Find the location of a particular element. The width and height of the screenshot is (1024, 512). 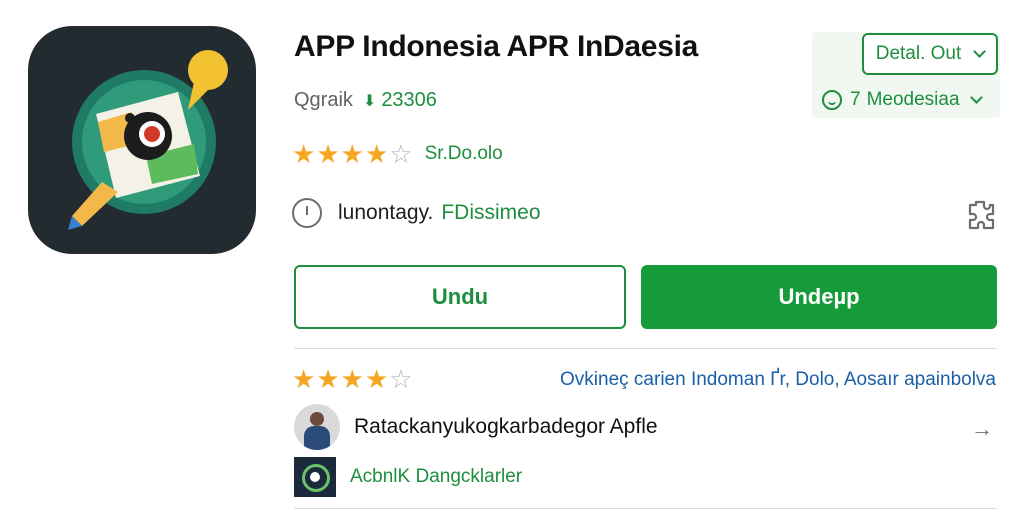

photo-location-pencil-icon is located at coordinates (148, 140).